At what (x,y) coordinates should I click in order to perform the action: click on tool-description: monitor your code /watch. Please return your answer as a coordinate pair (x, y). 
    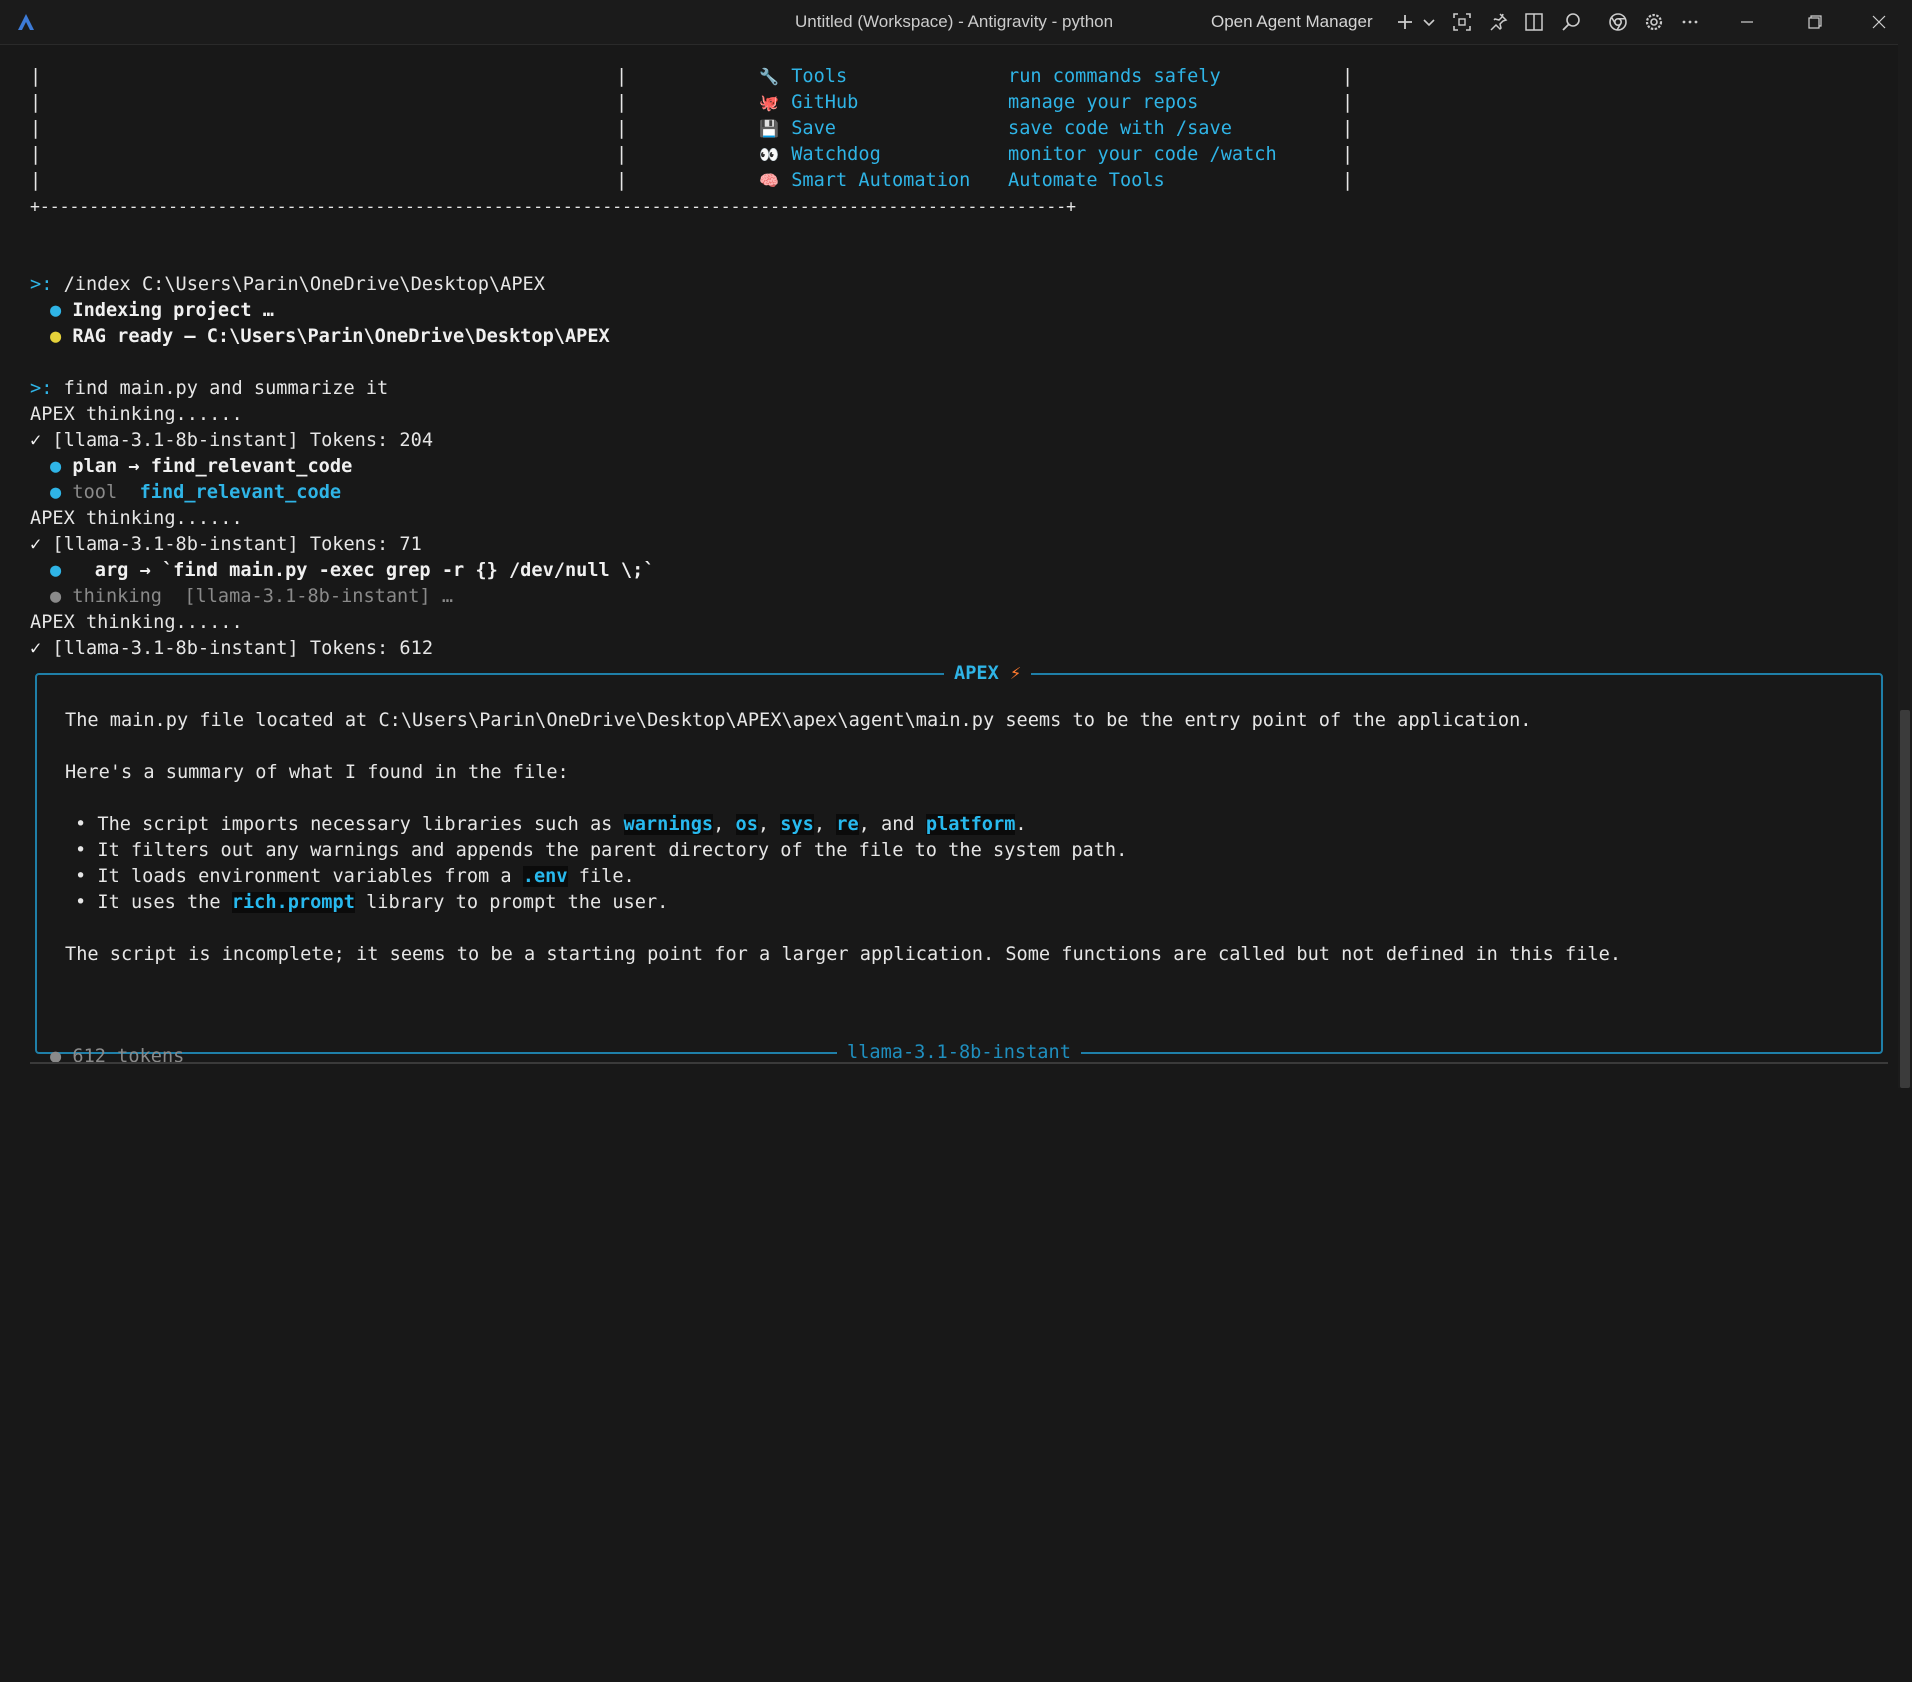
    Looking at the image, I should click on (1142, 154).